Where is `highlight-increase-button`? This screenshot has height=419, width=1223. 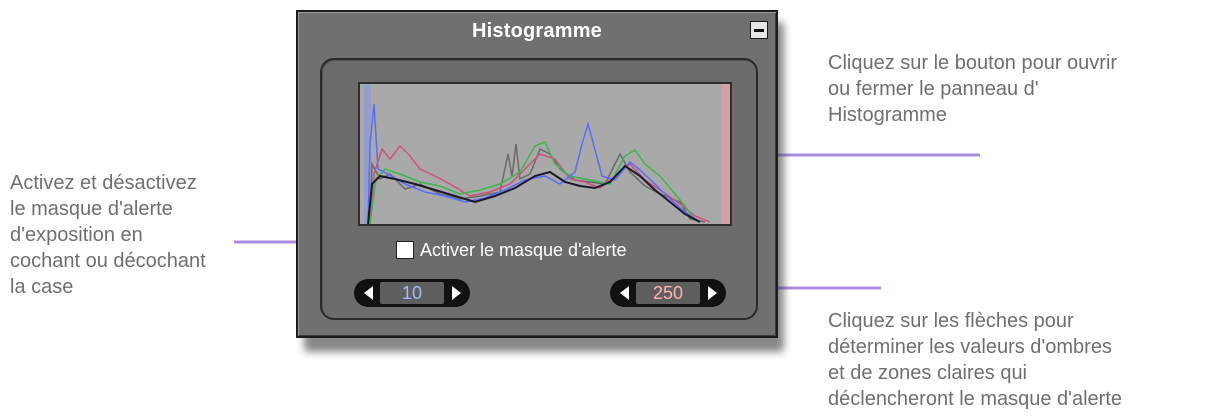
highlight-increase-button is located at coordinates (712, 293).